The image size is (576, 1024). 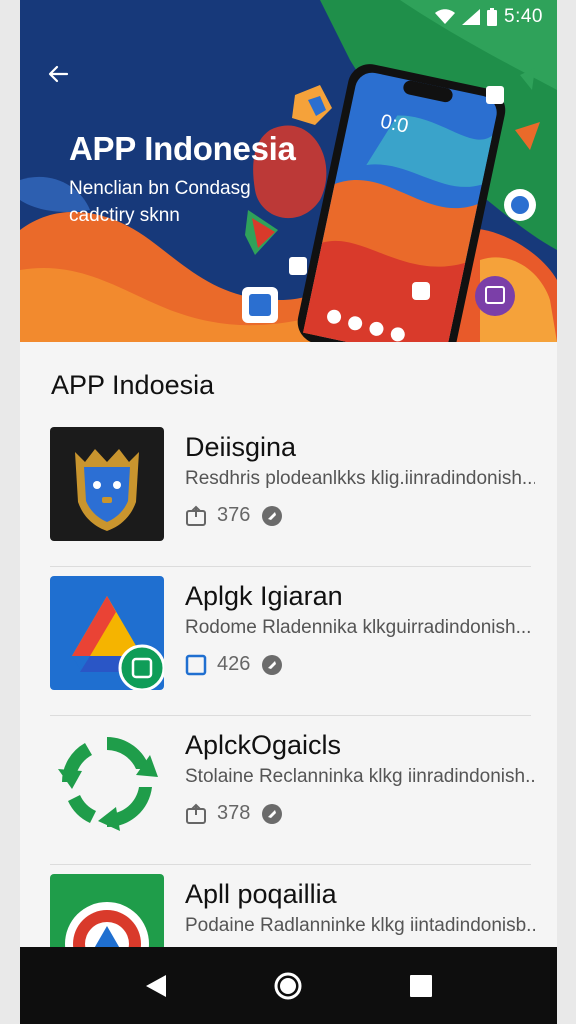 What do you see at coordinates (523, 16) in the screenshot?
I see `status-time: 5:40` at bounding box center [523, 16].